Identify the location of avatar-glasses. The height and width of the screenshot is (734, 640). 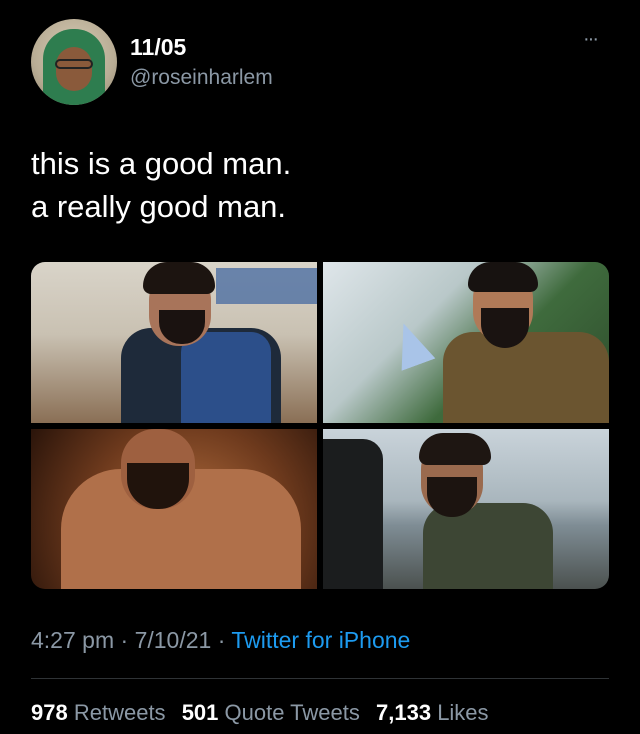
(74, 64).